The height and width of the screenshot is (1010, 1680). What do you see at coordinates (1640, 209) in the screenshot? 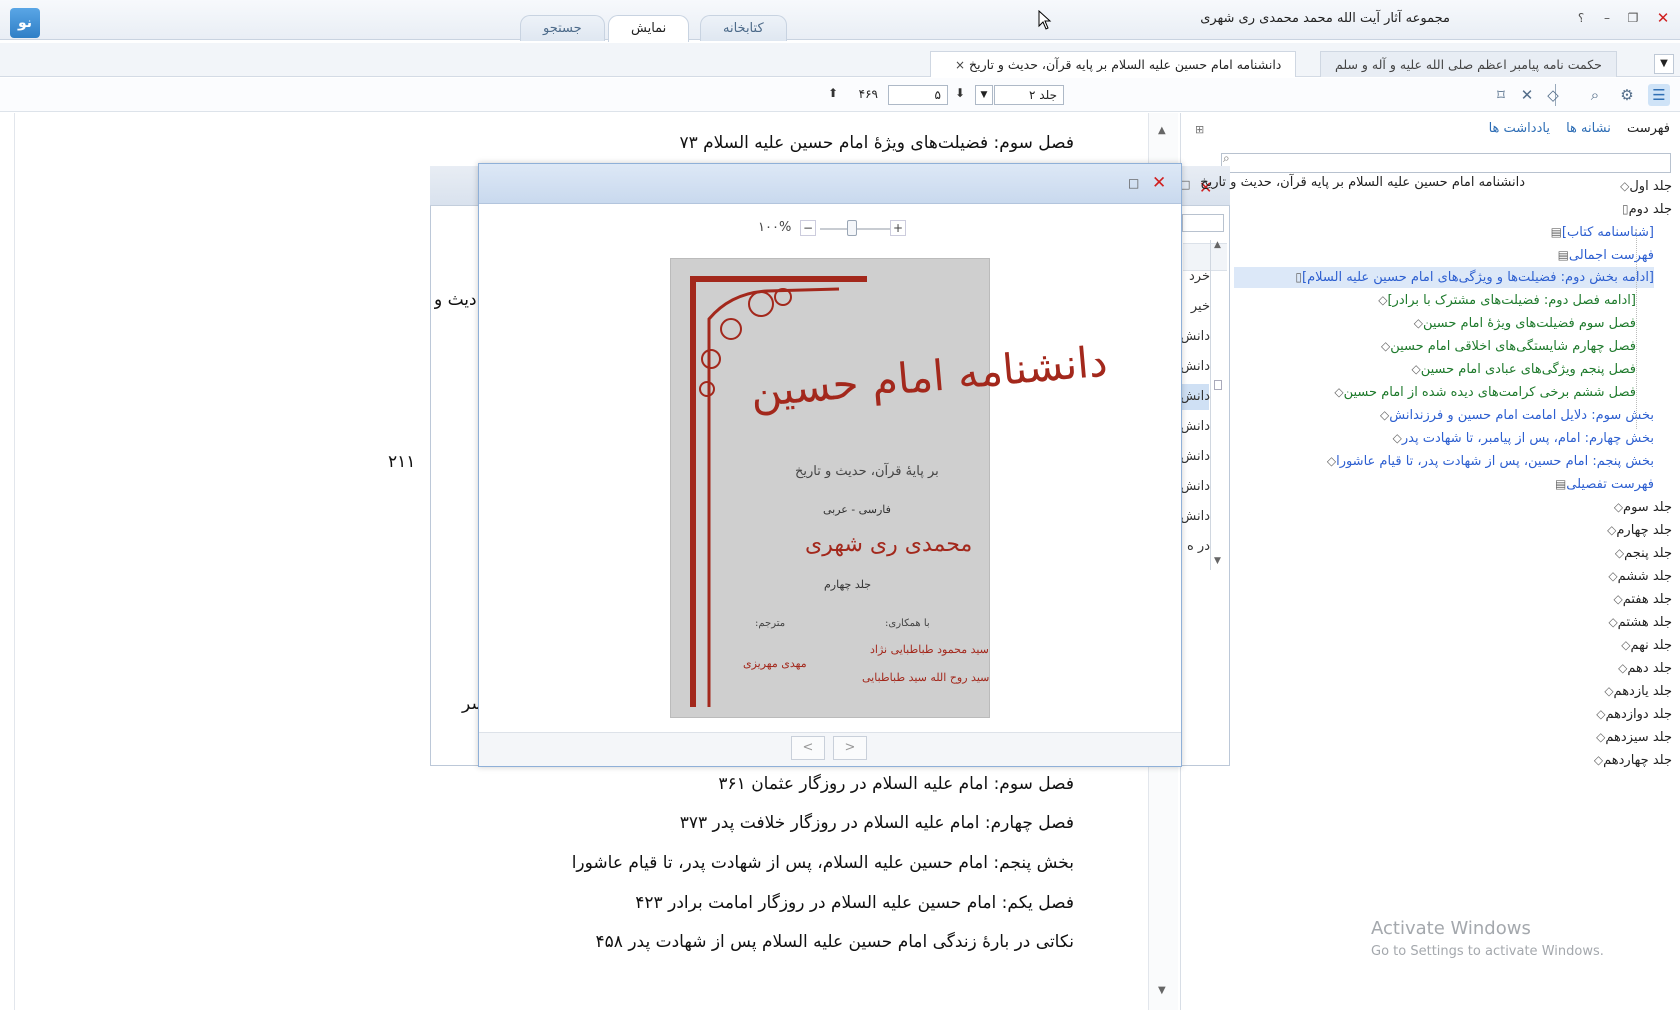
I see `tree-item: جلد دوم▯` at bounding box center [1640, 209].